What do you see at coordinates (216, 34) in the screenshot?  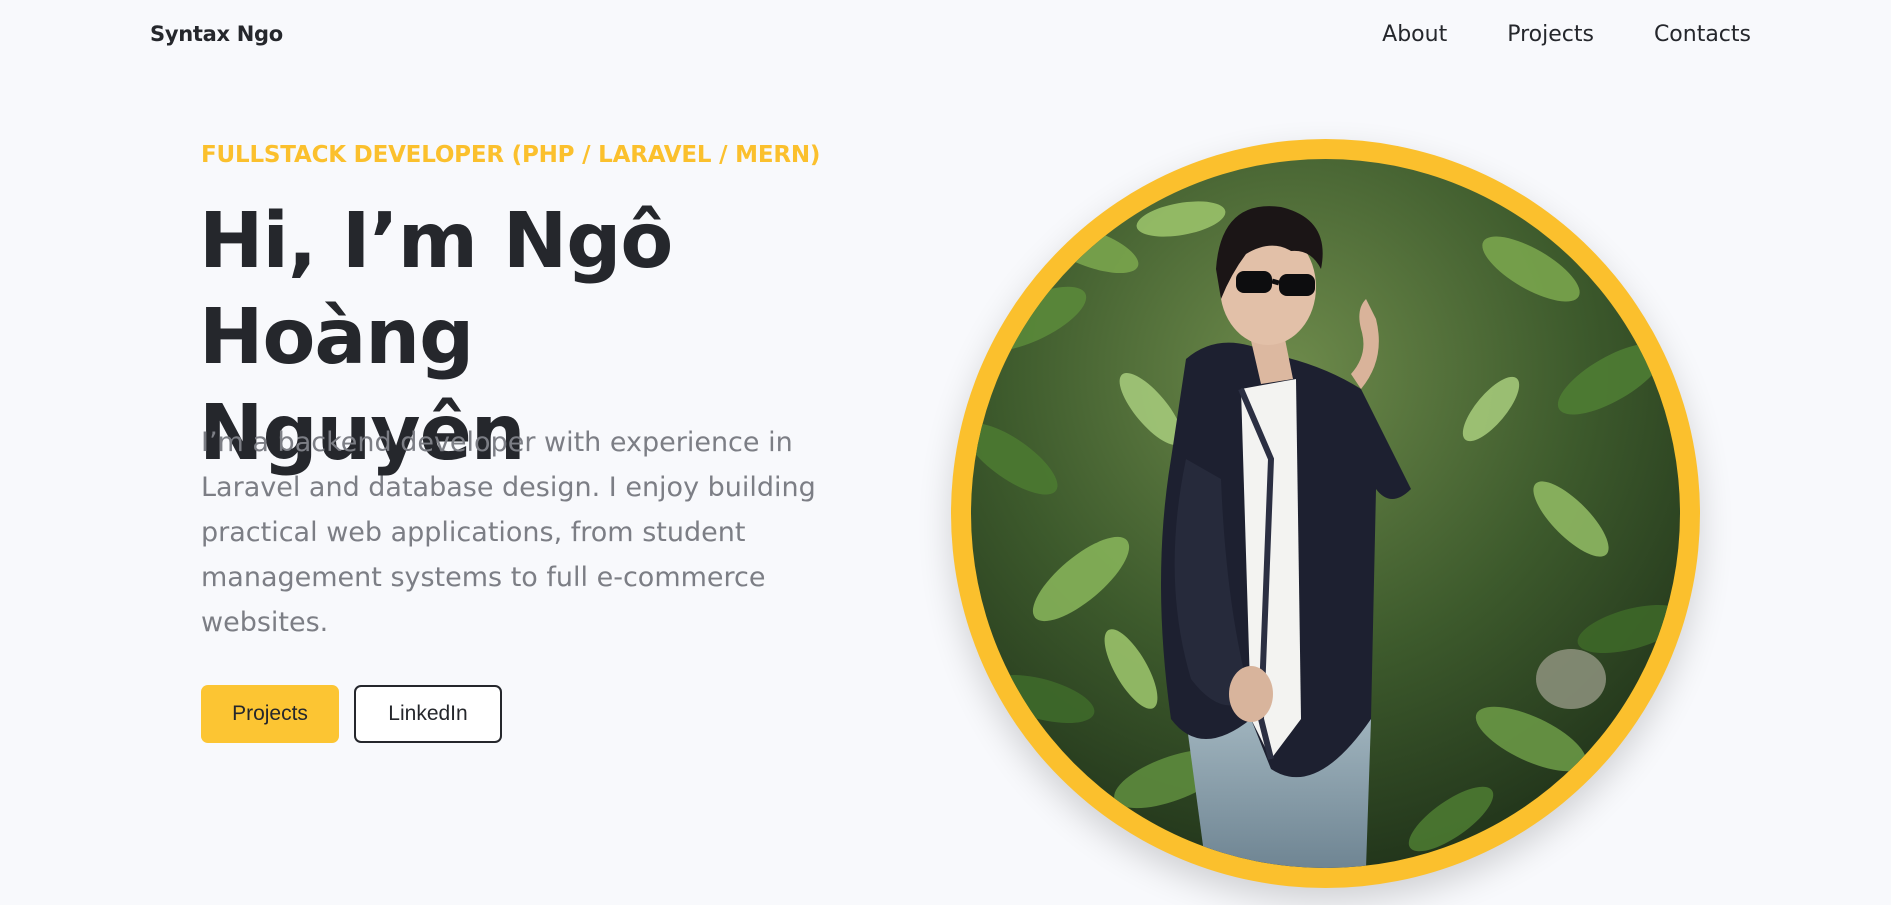 I see `site-logo: Syntax Ngo` at bounding box center [216, 34].